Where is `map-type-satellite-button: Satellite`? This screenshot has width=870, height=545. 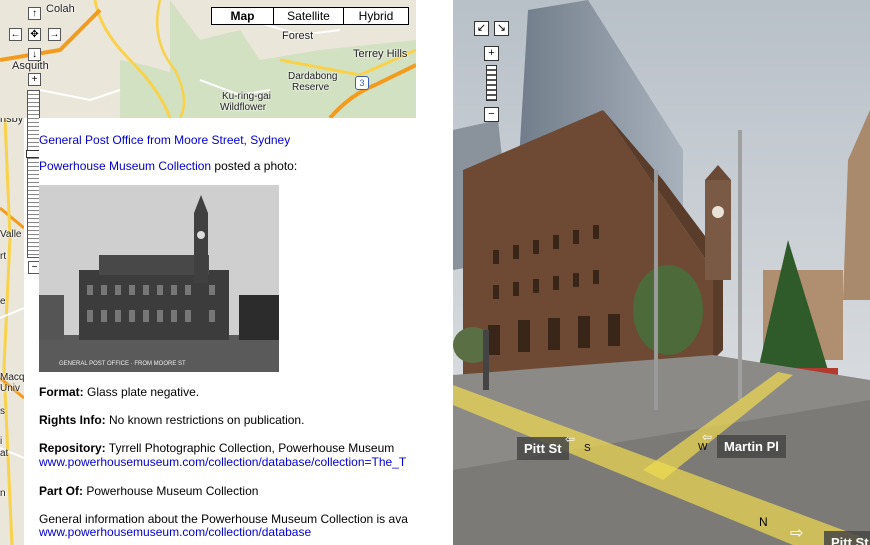
map-type-satellite-button: Satellite is located at coordinates (309, 16).